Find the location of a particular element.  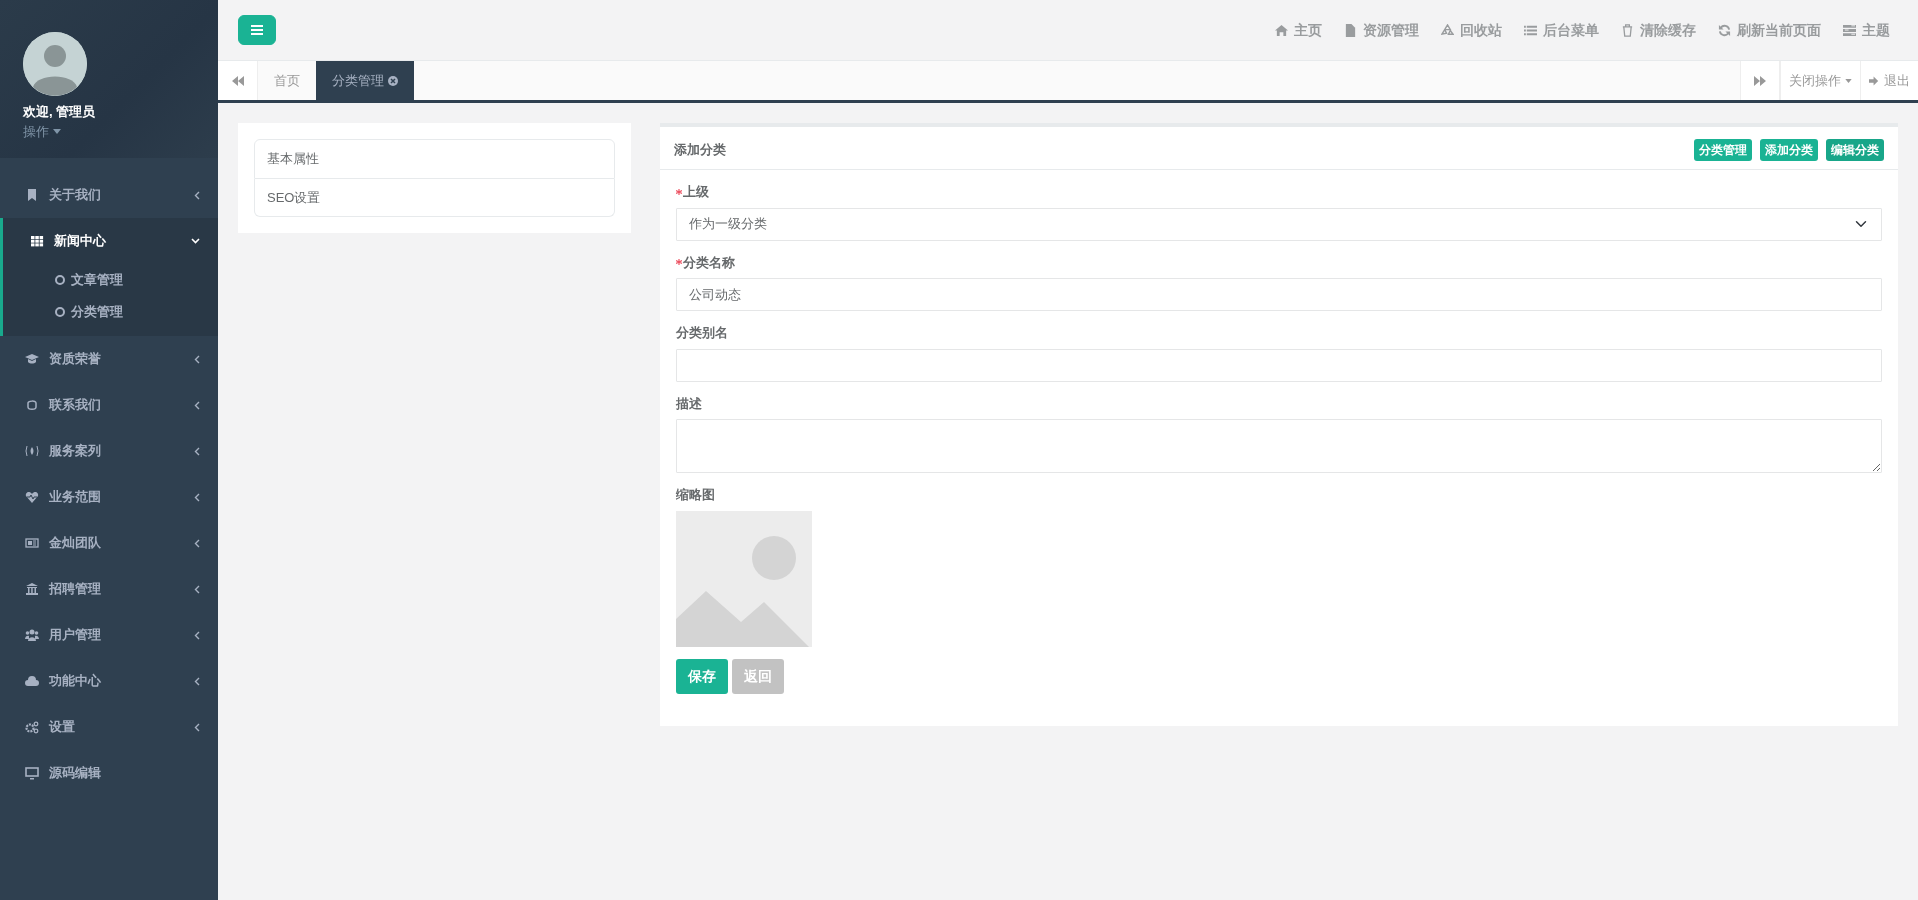

header-button: 分类管理 is located at coordinates (1723, 150).